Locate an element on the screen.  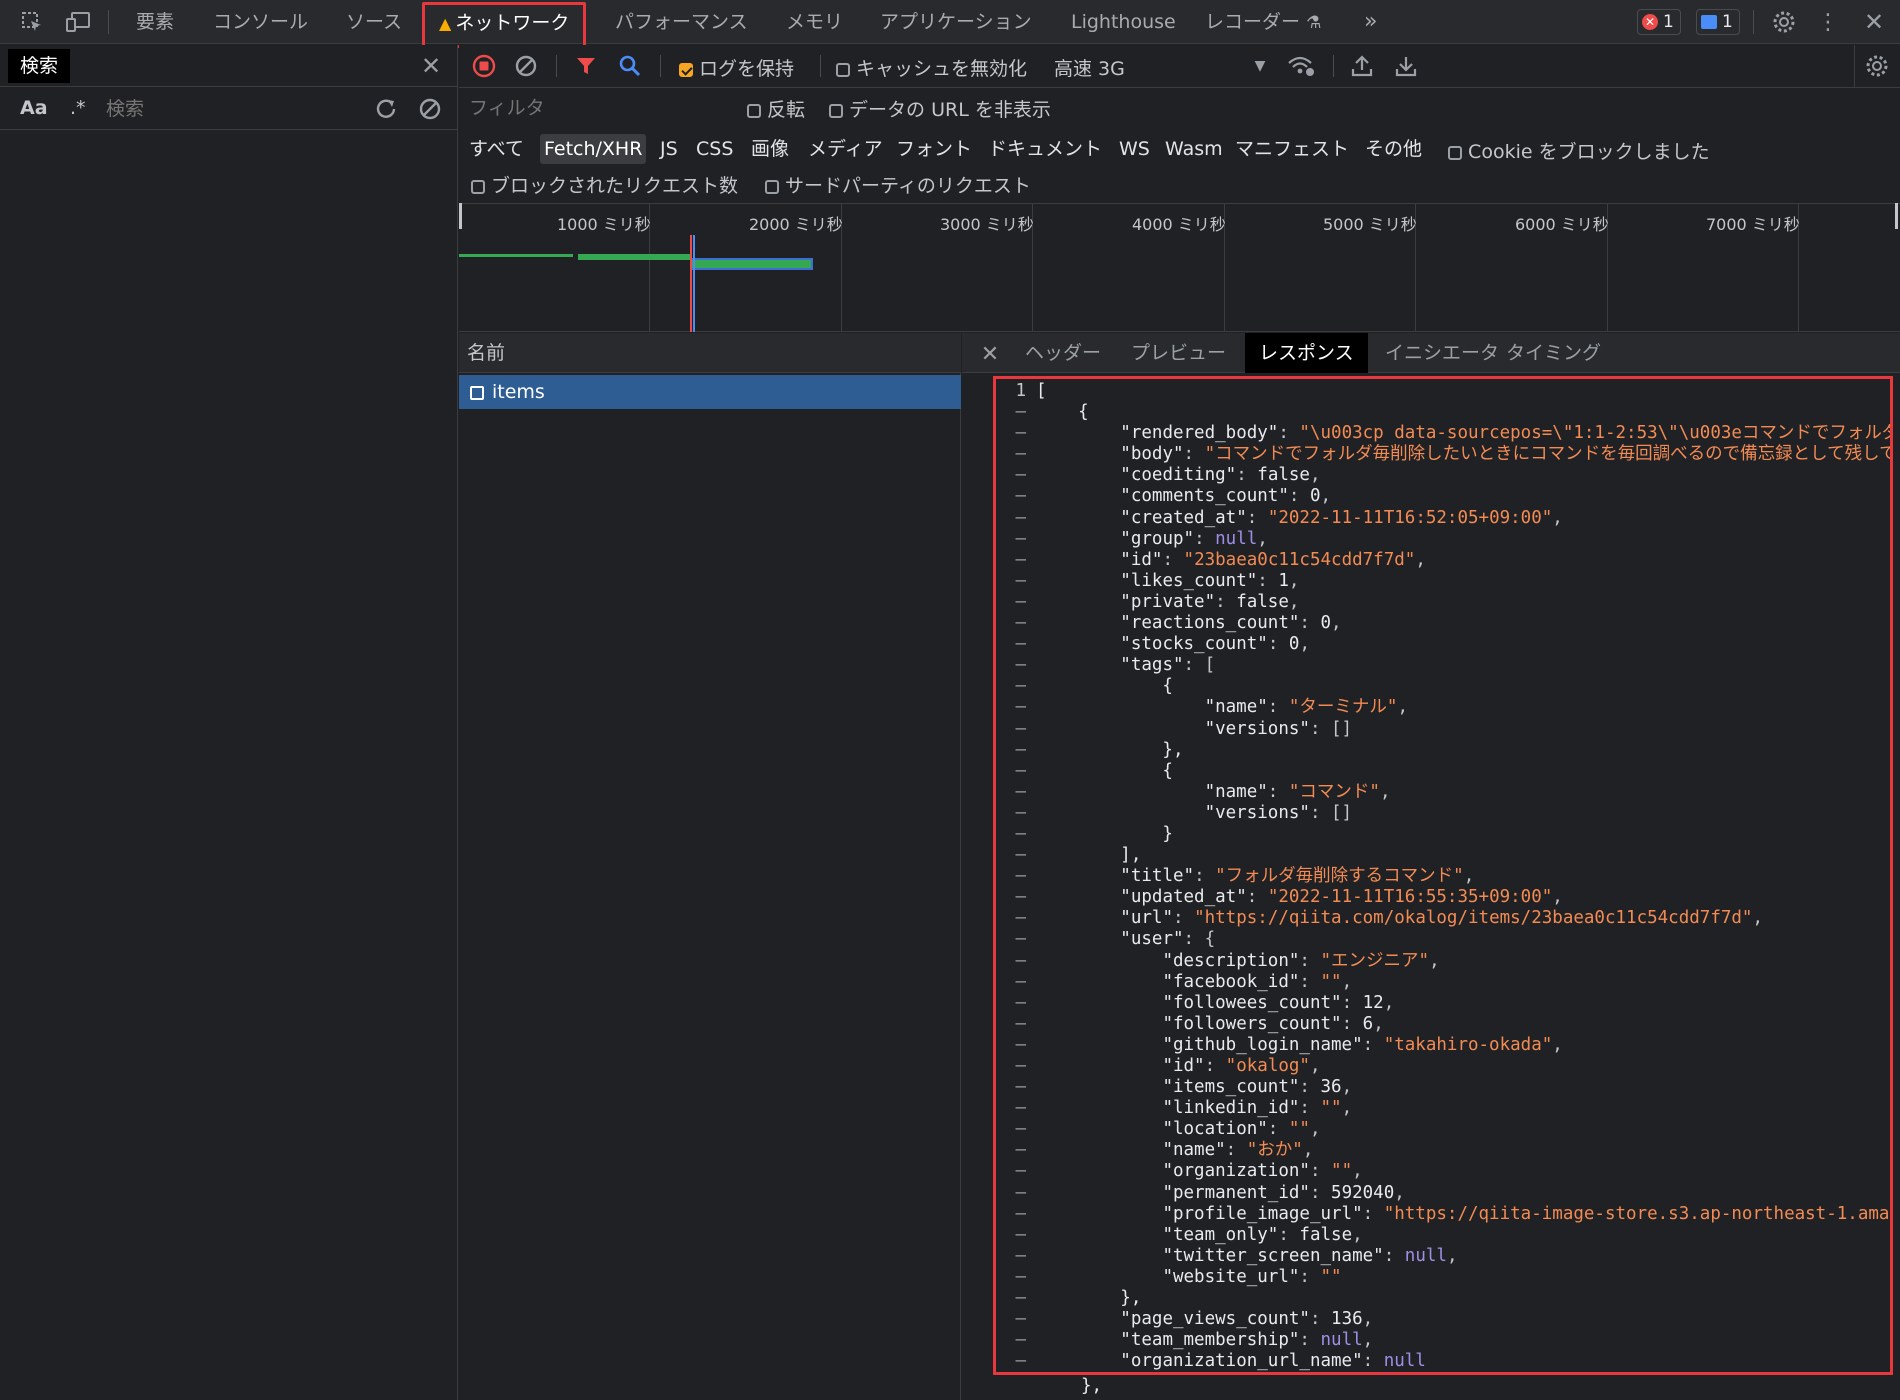
type-filter-font: フォント is located at coordinates (934, 149).